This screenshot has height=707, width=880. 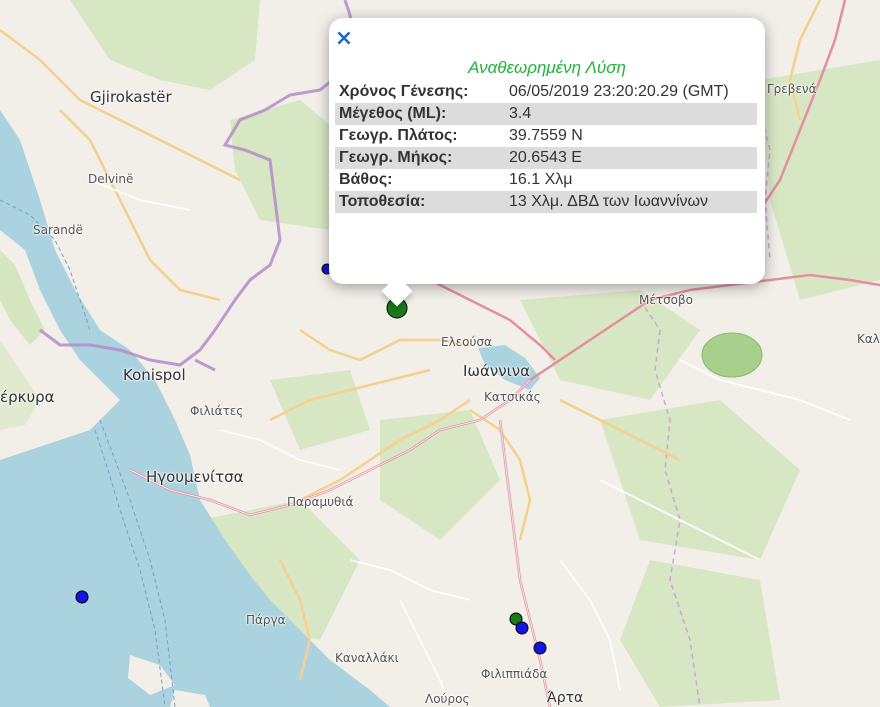 I want to click on detail-row-magnitude: Μέγεθος (ML): 3.4, so click(x=546, y=114).